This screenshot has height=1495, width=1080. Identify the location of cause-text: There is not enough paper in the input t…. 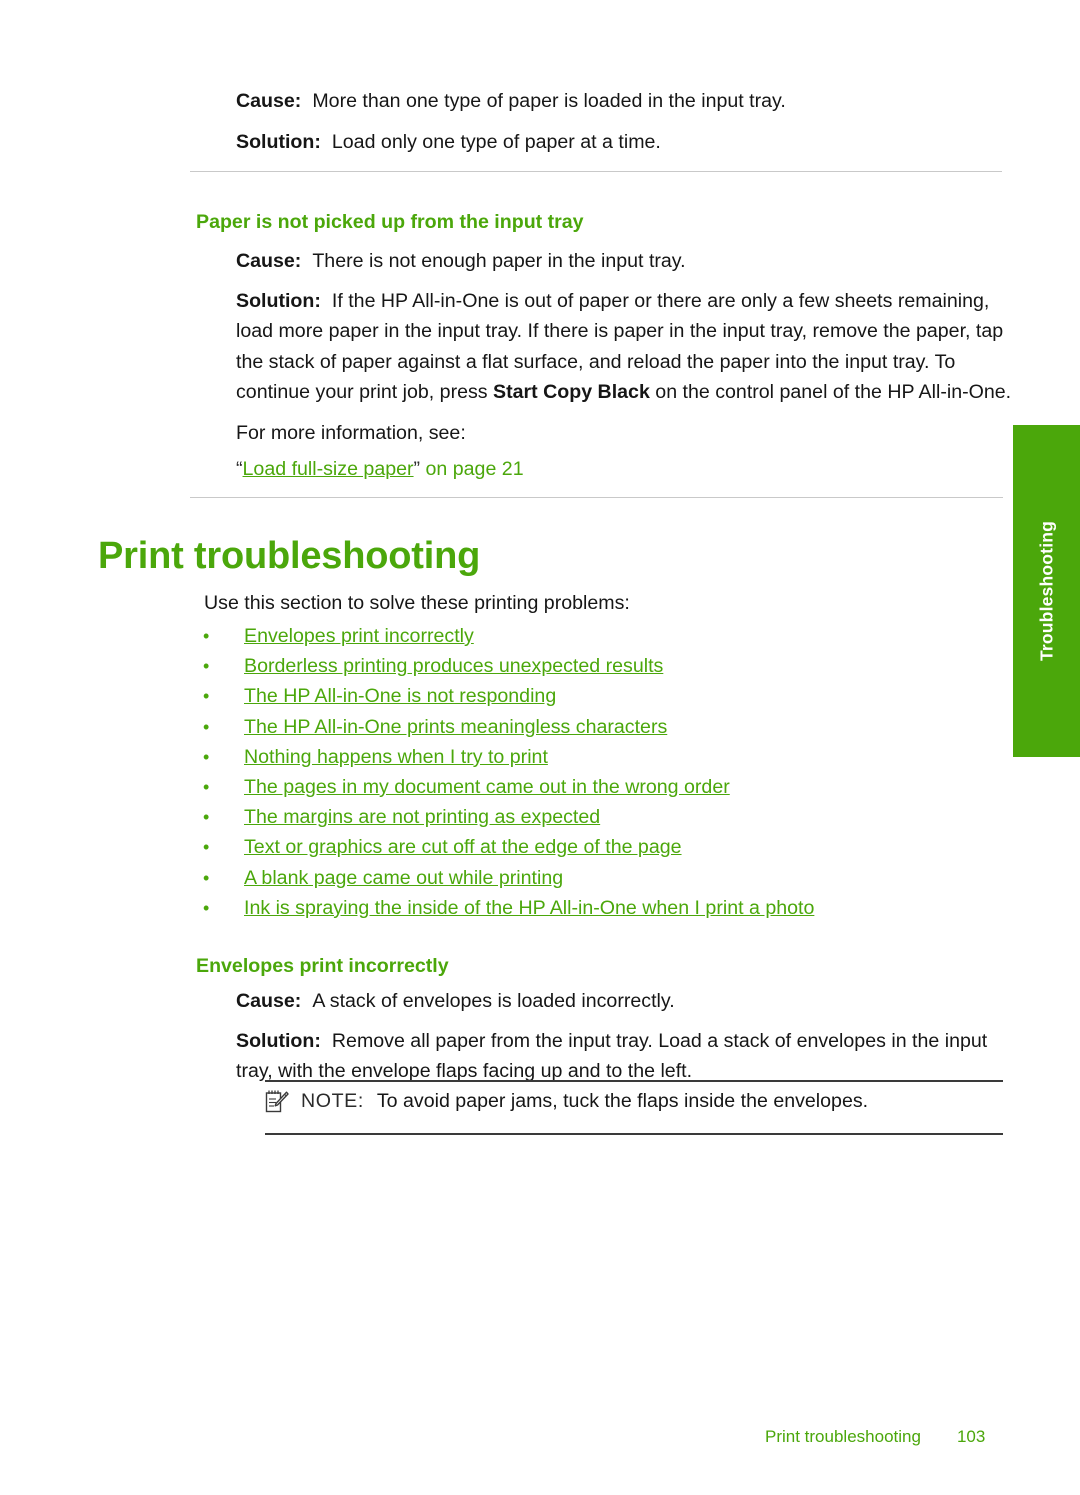
(499, 261).